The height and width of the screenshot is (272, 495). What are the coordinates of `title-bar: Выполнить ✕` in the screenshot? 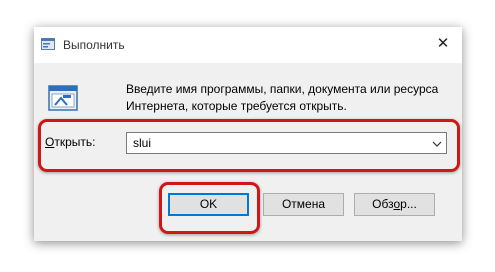 It's located at (248, 45).